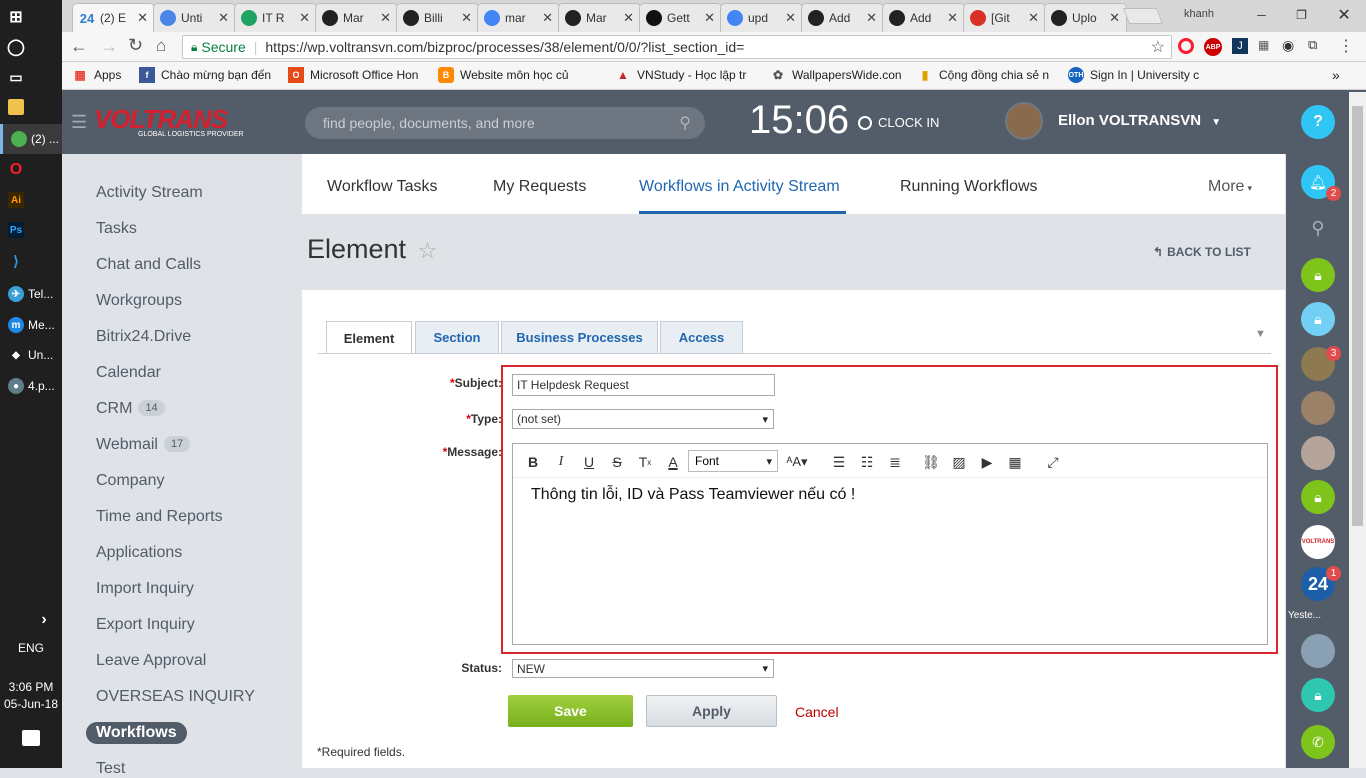 The height and width of the screenshot is (778, 1366). Describe the element at coordinates (428, 250) in the screenshot. I see `favorite-star-icon: ☆` at that location.